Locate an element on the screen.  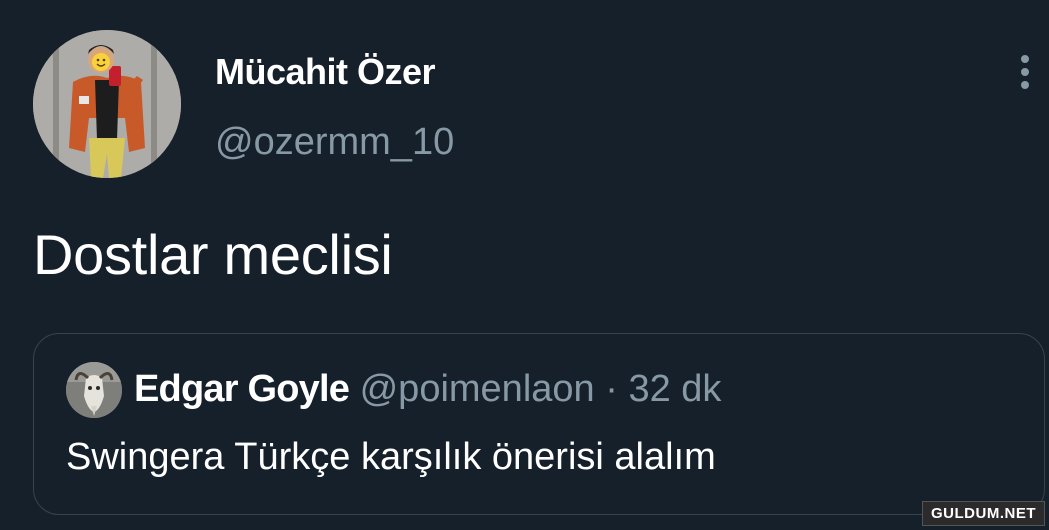
tweet-text: Dostlar meclisi is located at coordinates (213, 254).